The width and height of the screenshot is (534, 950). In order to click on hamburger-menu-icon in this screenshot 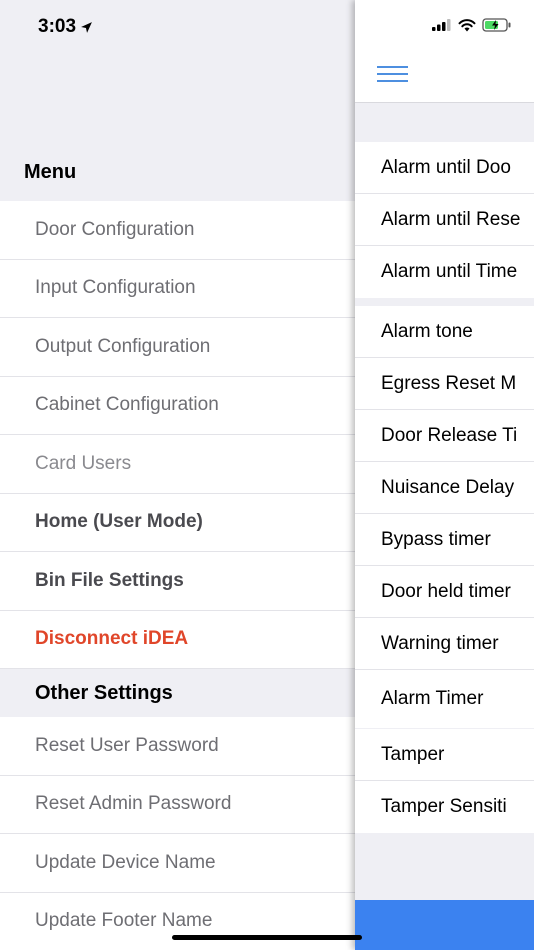, I will do `click(392, 76)`.